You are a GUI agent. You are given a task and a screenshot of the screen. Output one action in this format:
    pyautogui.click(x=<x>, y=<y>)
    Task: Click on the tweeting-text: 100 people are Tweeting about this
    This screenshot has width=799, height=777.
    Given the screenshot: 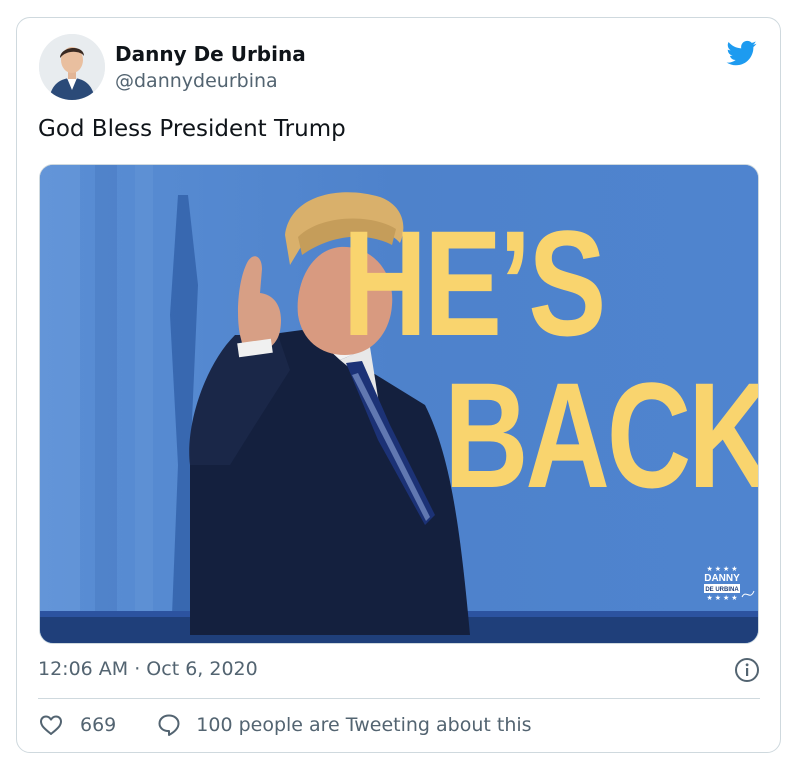 What is the action you would take?
    pyautogui.click(x=364, y=725)
    